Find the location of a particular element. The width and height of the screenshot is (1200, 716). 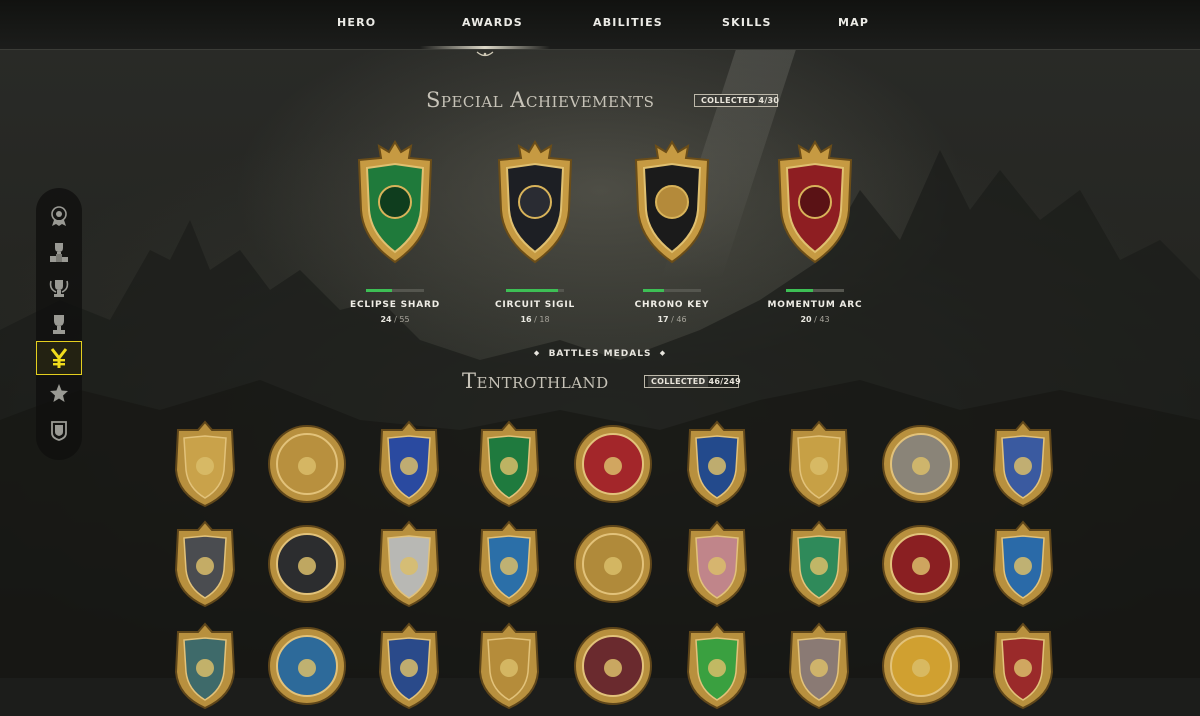

special-collected-badge: COLLECTED 4/30 is located at coordinates (737, 100).